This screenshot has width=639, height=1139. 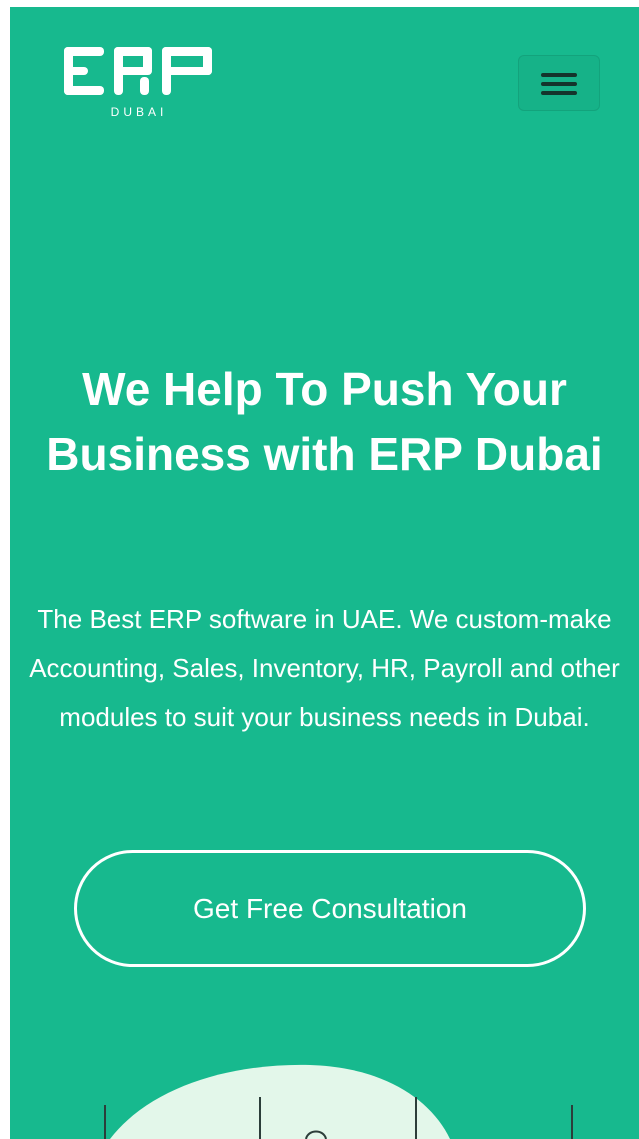 I want to click on menu-toggle-button, so click(x=559, y=83).